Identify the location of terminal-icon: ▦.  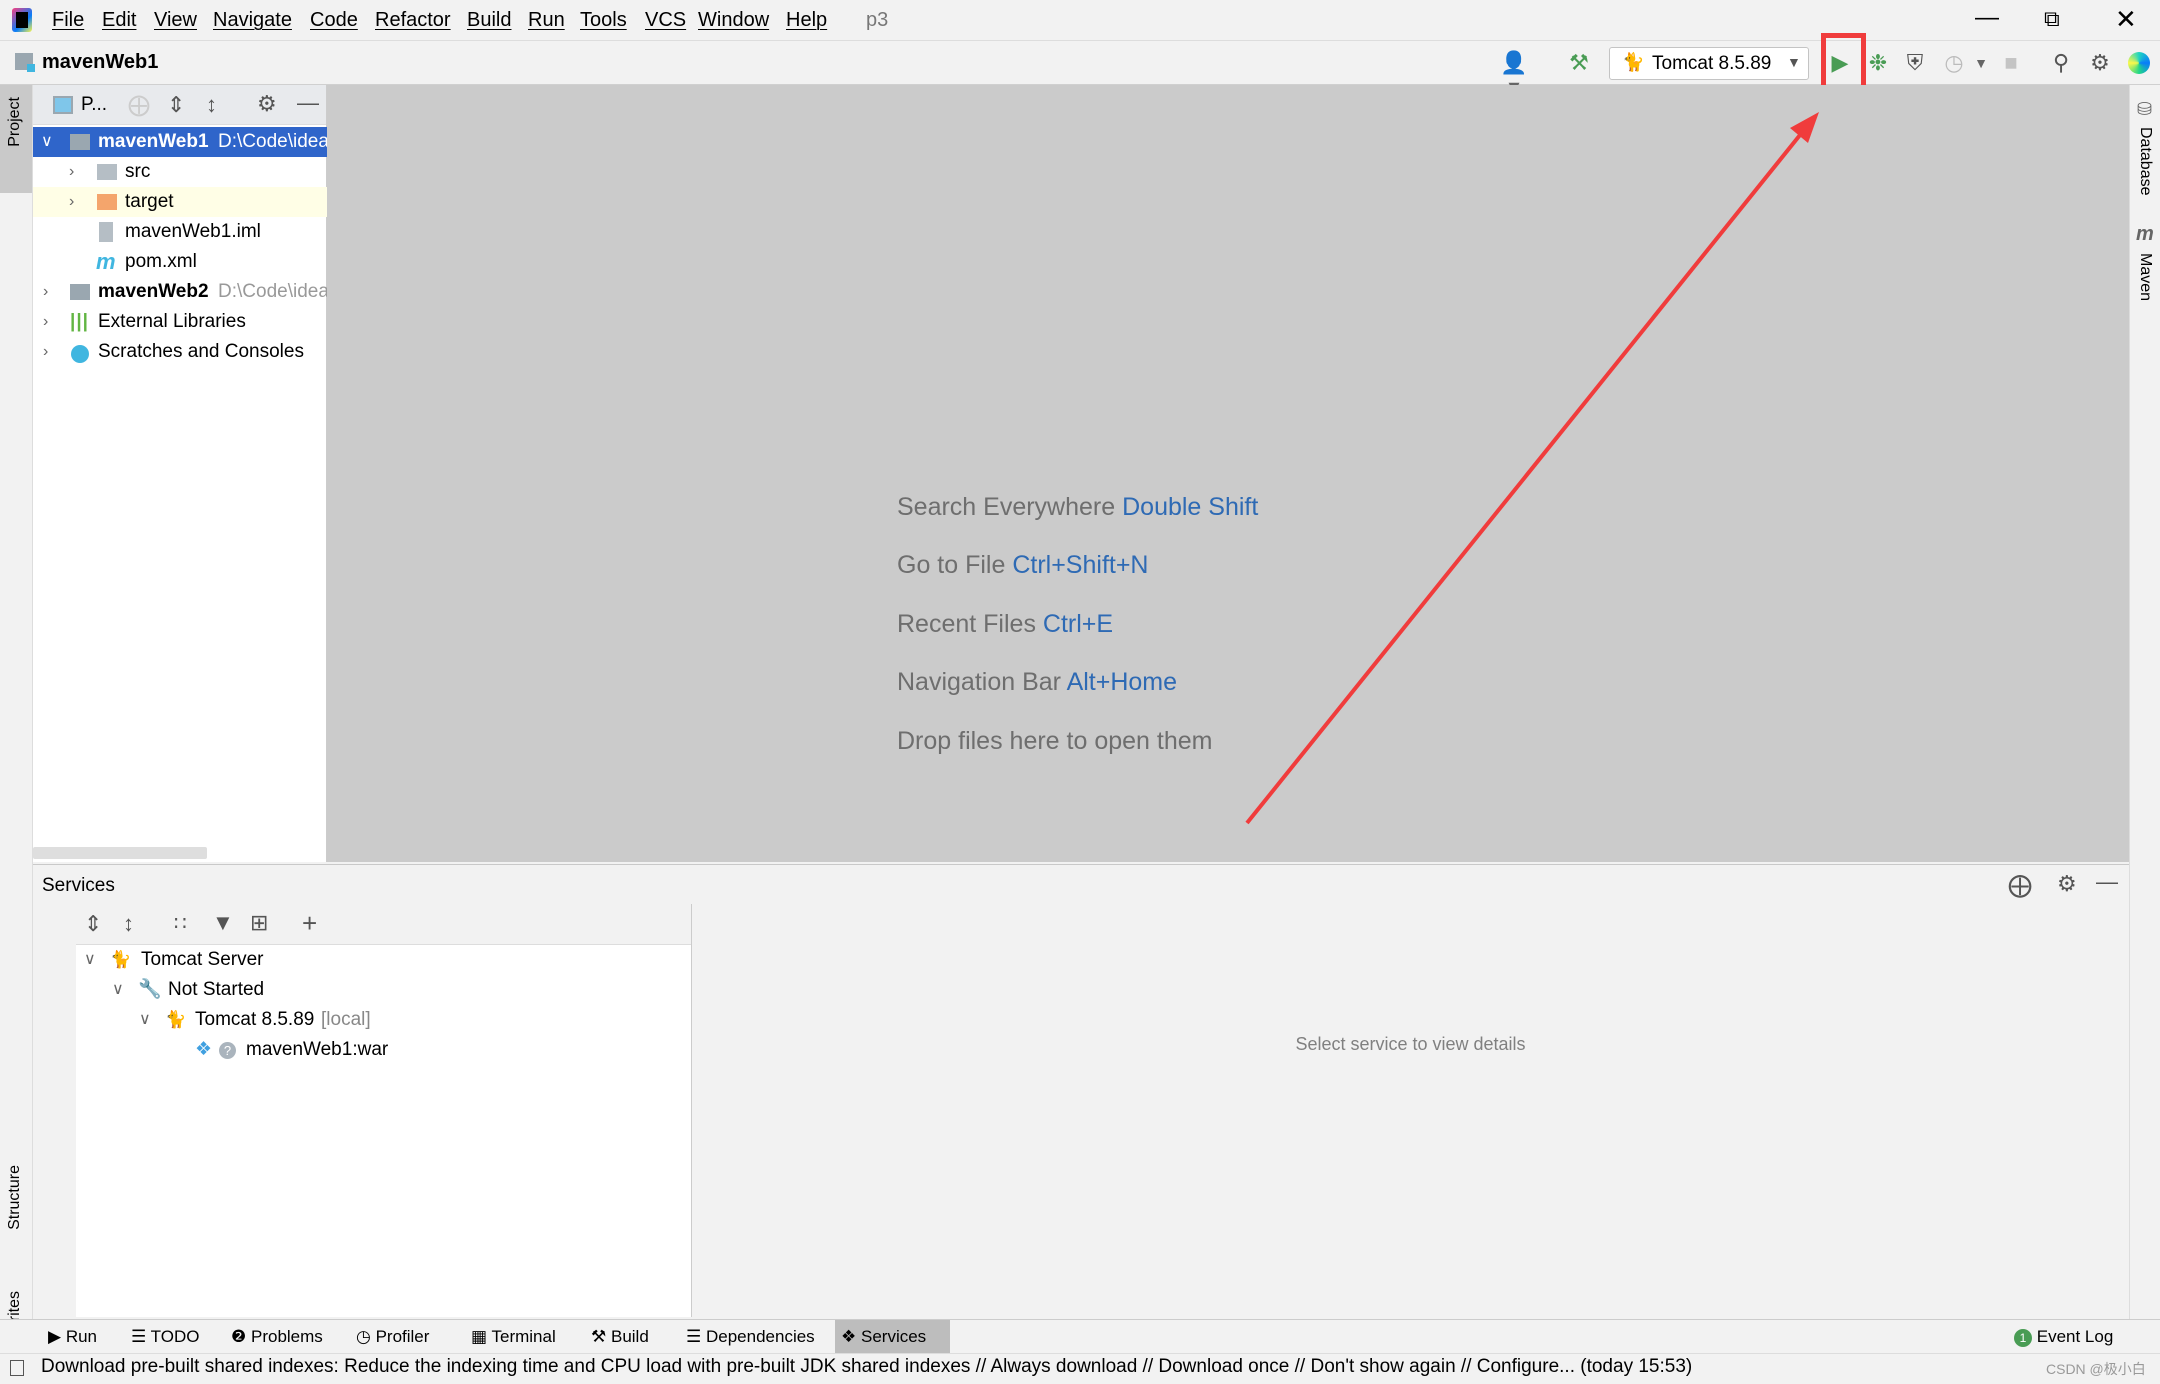
(479, 1336).